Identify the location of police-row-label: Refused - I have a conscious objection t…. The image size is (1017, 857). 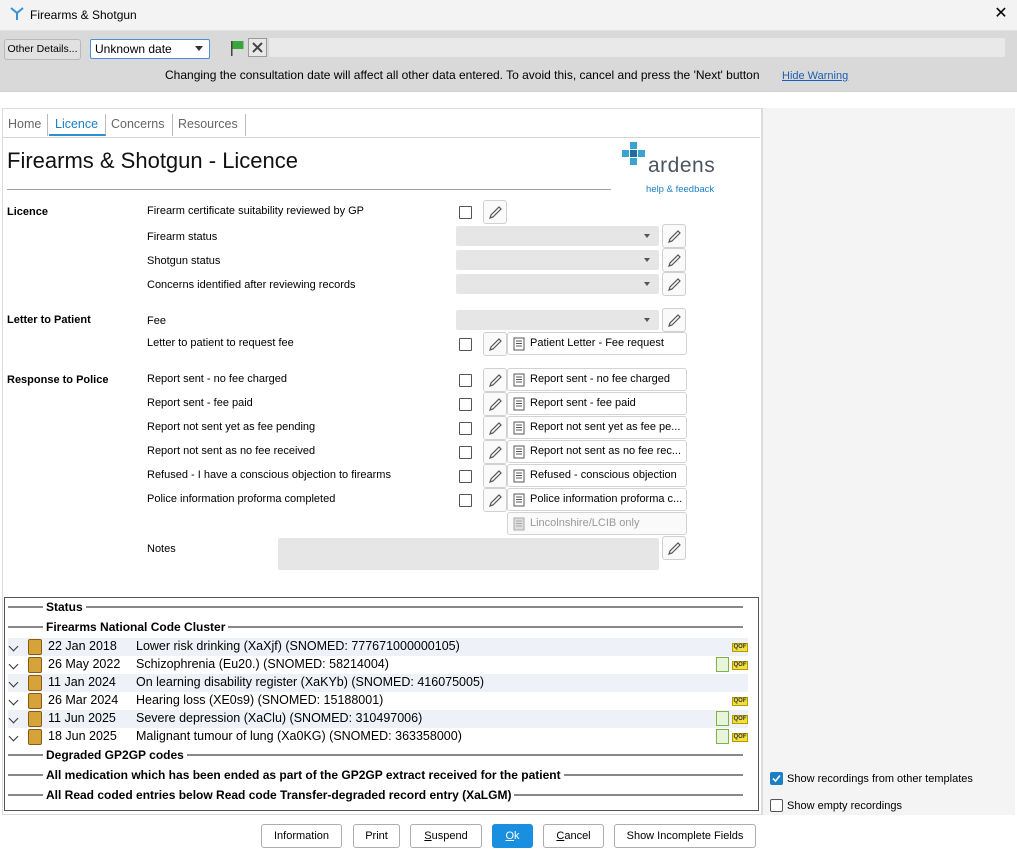
(269, 475).